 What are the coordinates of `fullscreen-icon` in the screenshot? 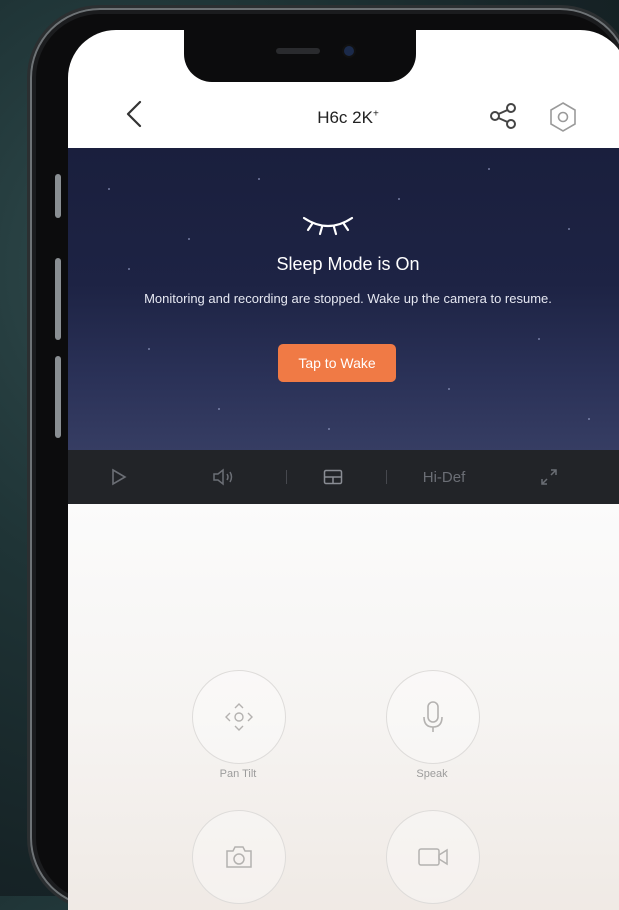 It's located at (549, 477).